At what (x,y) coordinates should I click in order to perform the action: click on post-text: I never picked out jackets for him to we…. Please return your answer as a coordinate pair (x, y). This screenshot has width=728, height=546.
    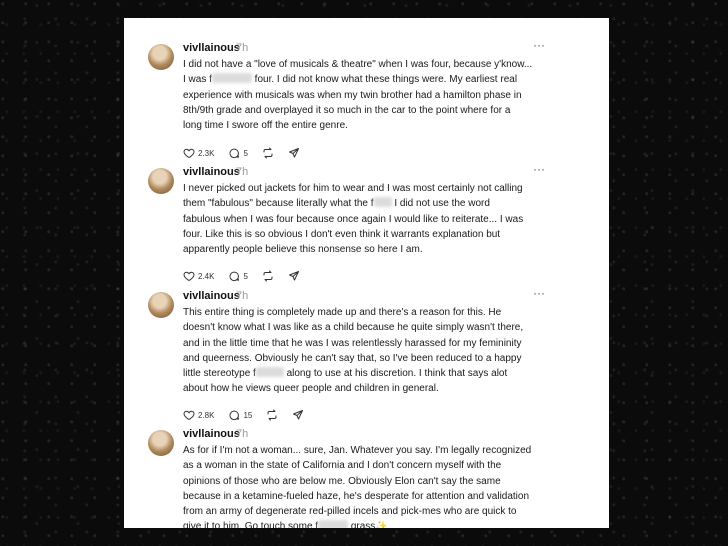
    Looking at the image, I should click on (389, 219).